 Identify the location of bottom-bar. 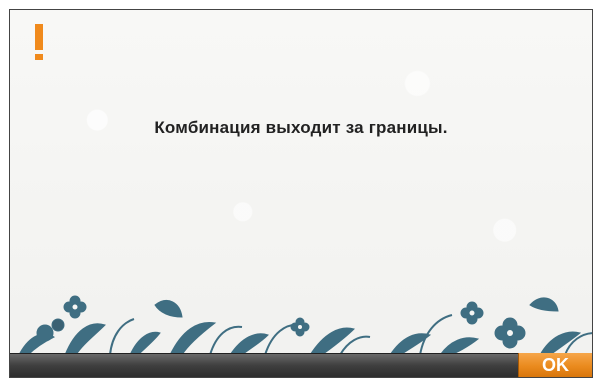
(301, 365).